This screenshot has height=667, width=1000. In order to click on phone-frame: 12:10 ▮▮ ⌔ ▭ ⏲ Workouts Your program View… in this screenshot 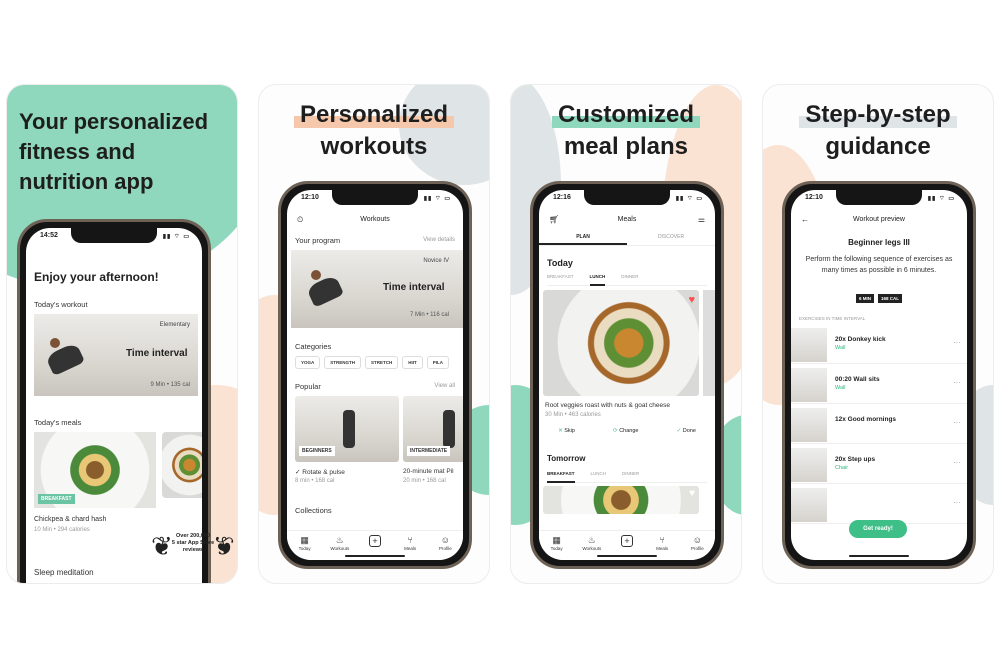, I will do `click(375, 375)`.